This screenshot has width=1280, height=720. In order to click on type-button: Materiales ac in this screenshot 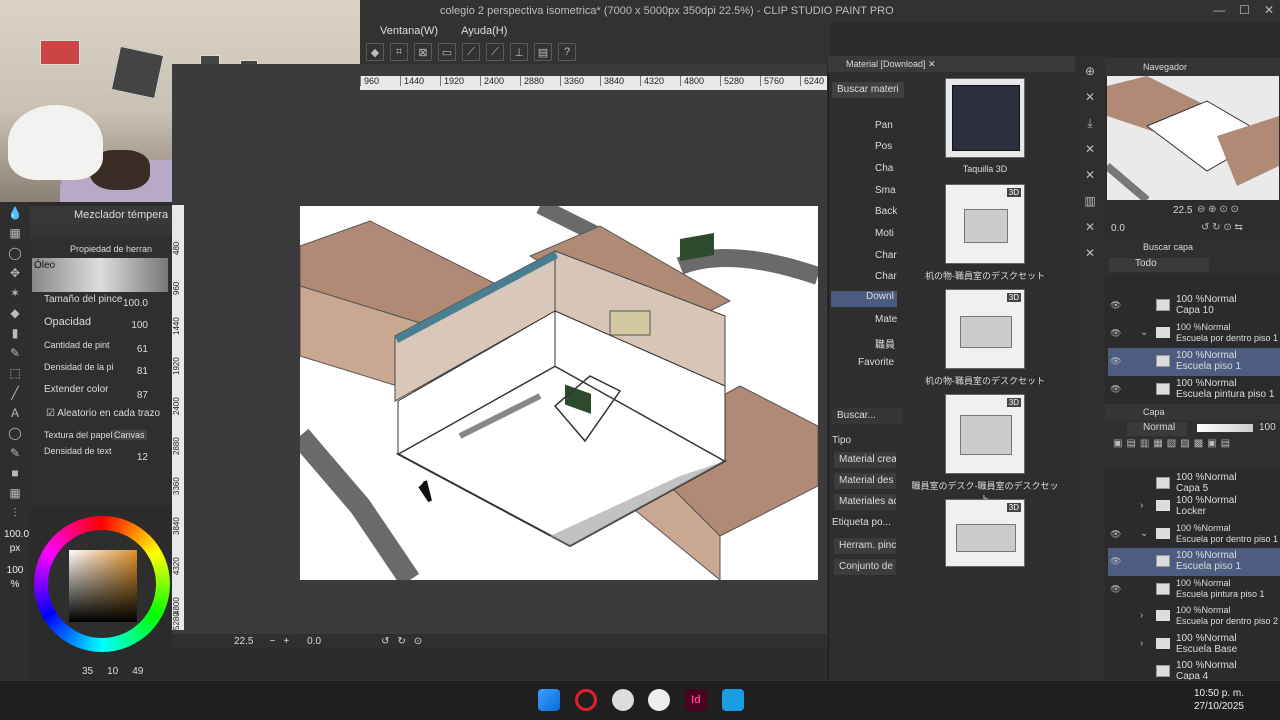, I will do `click(865, 502)`.